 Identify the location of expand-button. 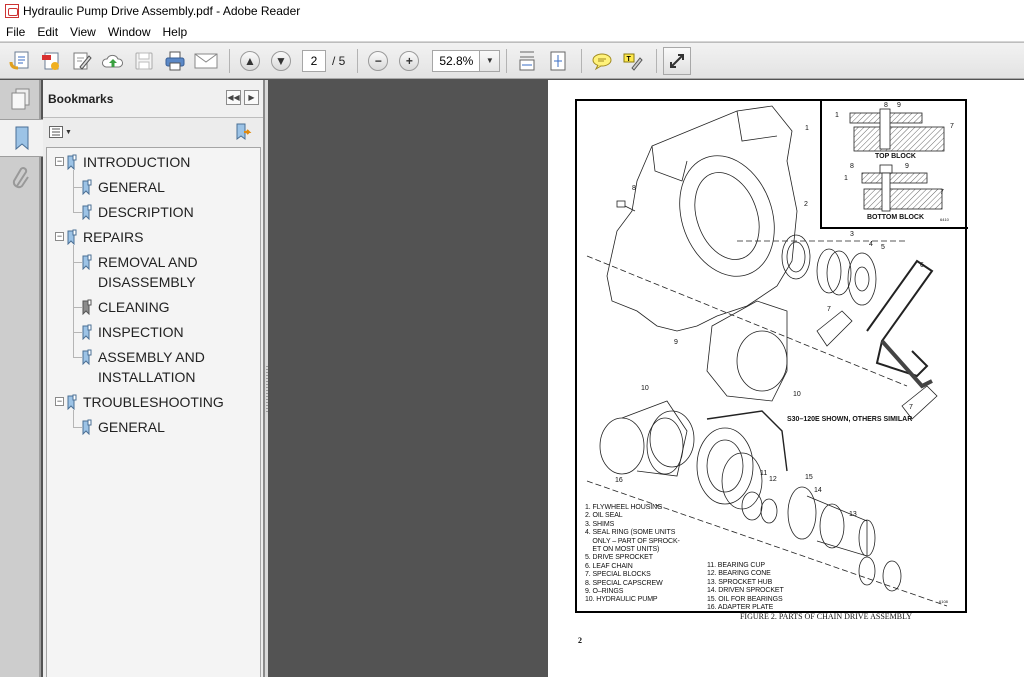
(677, 60).